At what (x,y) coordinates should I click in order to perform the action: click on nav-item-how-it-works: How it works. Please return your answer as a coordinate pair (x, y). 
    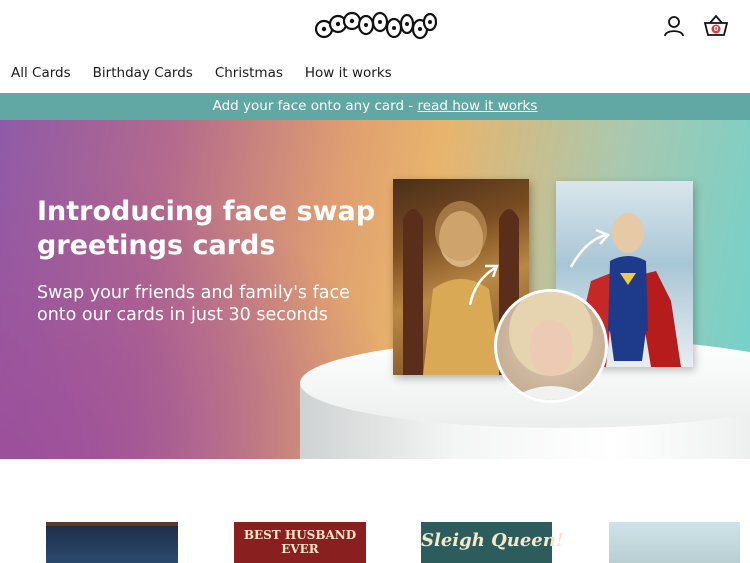
    Looking at the image, I should click on (348, 73).